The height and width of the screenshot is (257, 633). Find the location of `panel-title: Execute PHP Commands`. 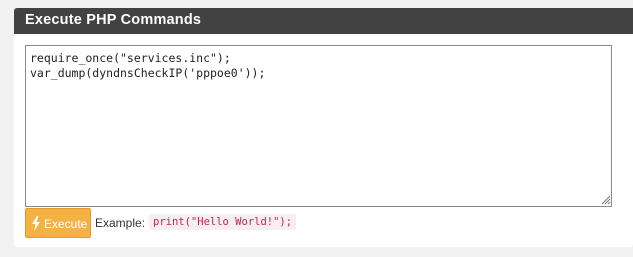

panel-title: Execute PHP Commands is located at coordinates (113, 20).